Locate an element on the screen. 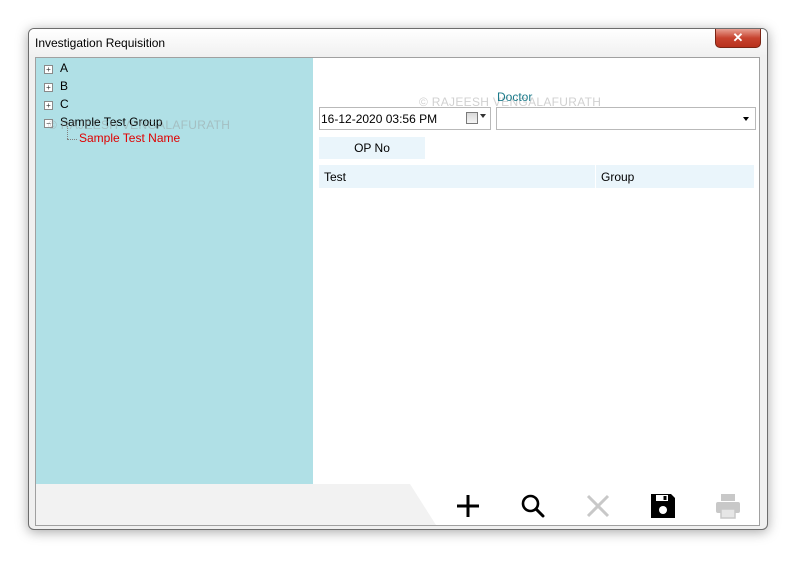 This screenshot has height=566, width=800. tree-node-label: B is located at coordinates (64, 86).